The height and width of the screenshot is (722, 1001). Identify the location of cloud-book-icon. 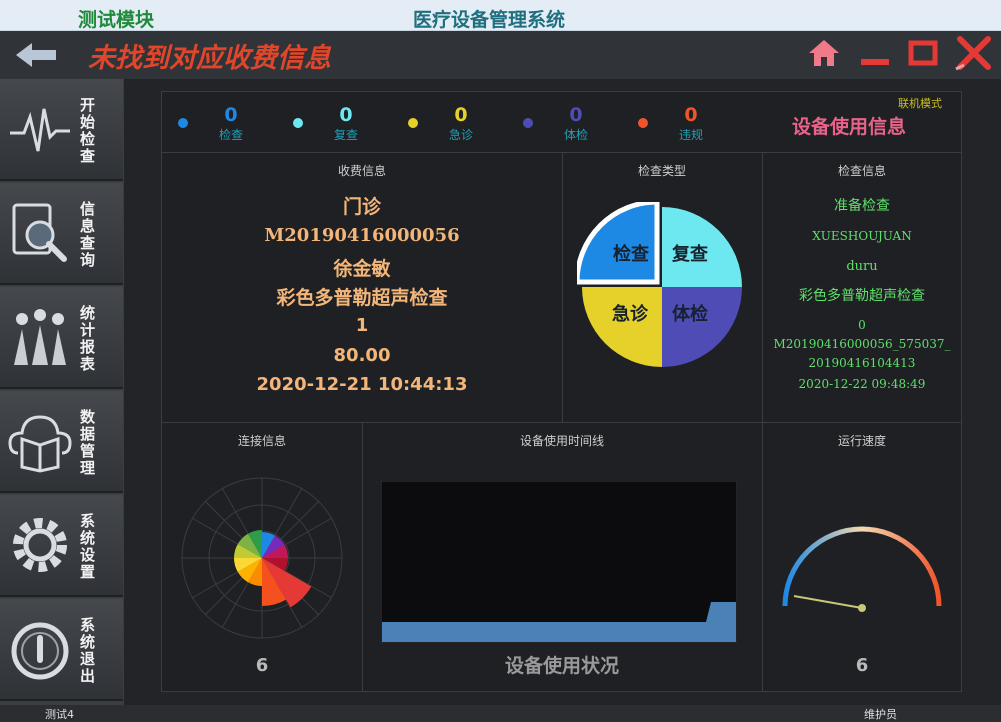
(40, 444).